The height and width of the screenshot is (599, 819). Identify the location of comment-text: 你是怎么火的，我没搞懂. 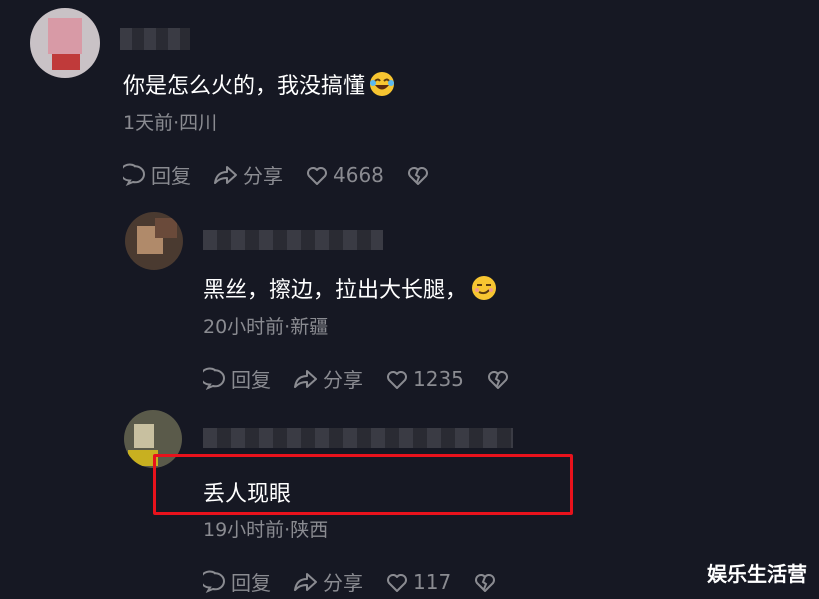
(259, 85).